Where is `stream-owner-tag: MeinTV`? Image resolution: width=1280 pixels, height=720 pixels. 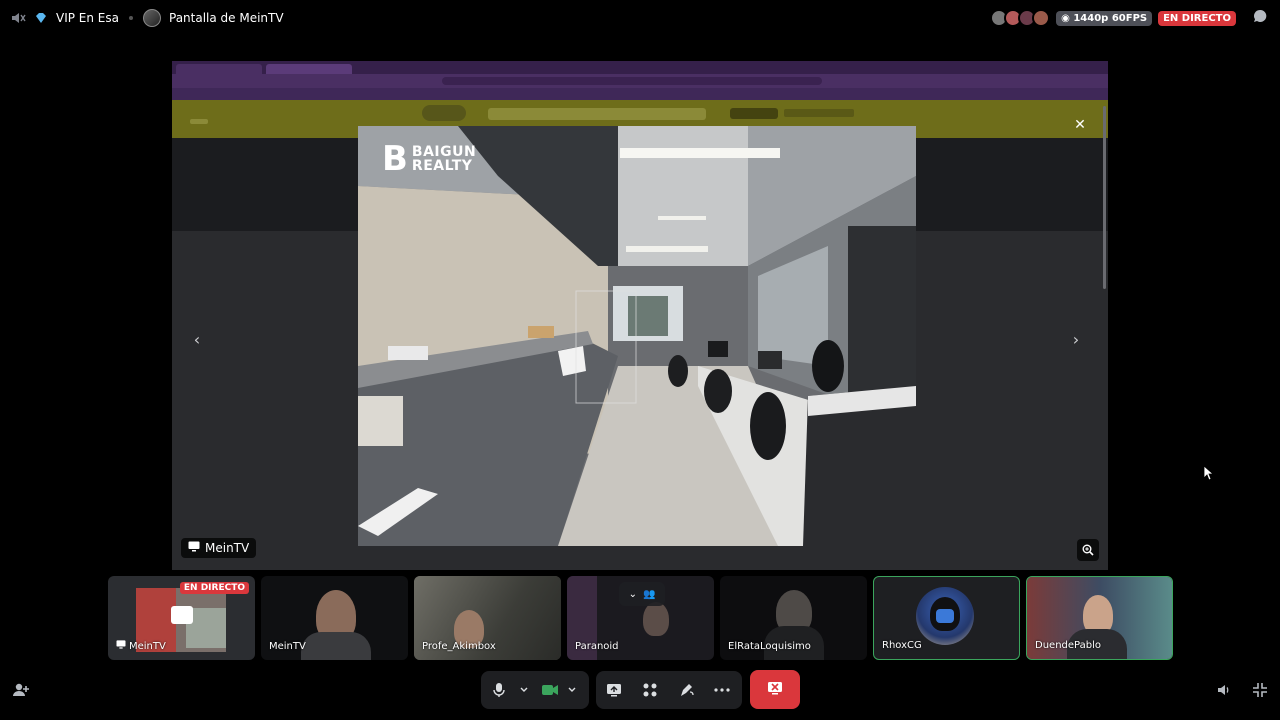
stream-owner-tag: MeinTV is located at coordinates (219, 548).